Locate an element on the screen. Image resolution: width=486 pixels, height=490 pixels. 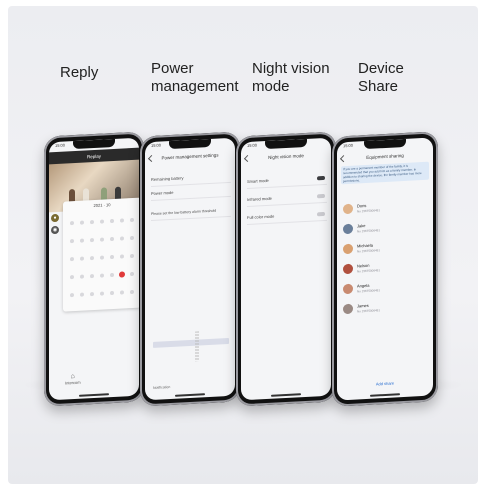
row-label: Power mode is located at coordinates (162, 193).